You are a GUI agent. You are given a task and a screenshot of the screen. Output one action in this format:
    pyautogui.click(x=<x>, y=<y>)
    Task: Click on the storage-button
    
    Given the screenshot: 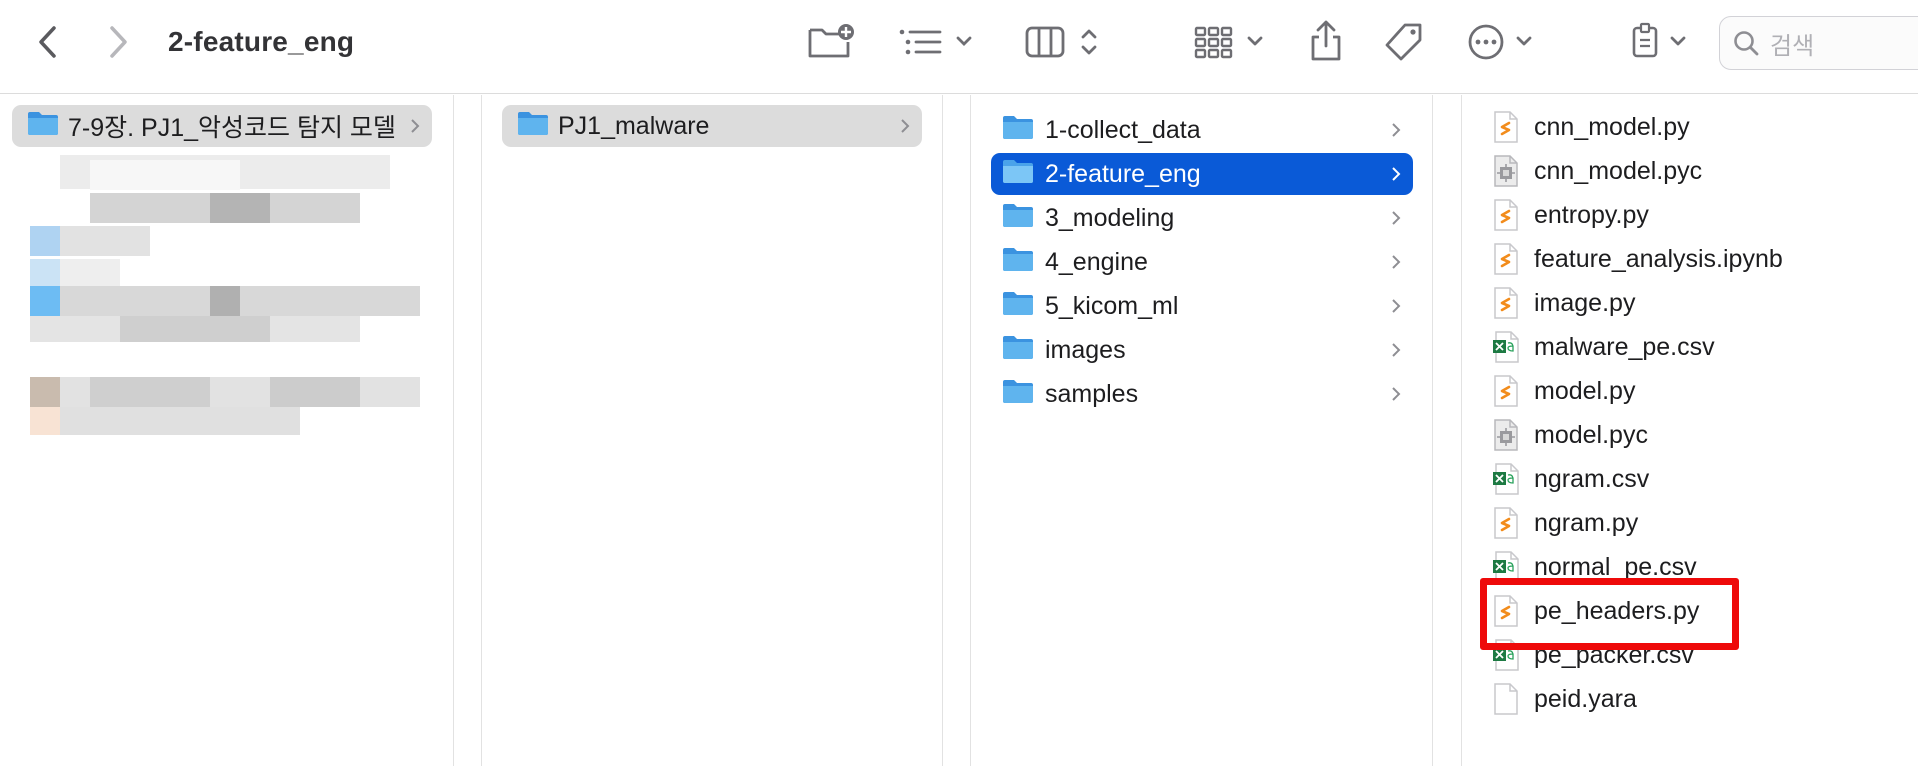 What is the action you would take?
    pyautogui.click(x=1661, y=42)
    